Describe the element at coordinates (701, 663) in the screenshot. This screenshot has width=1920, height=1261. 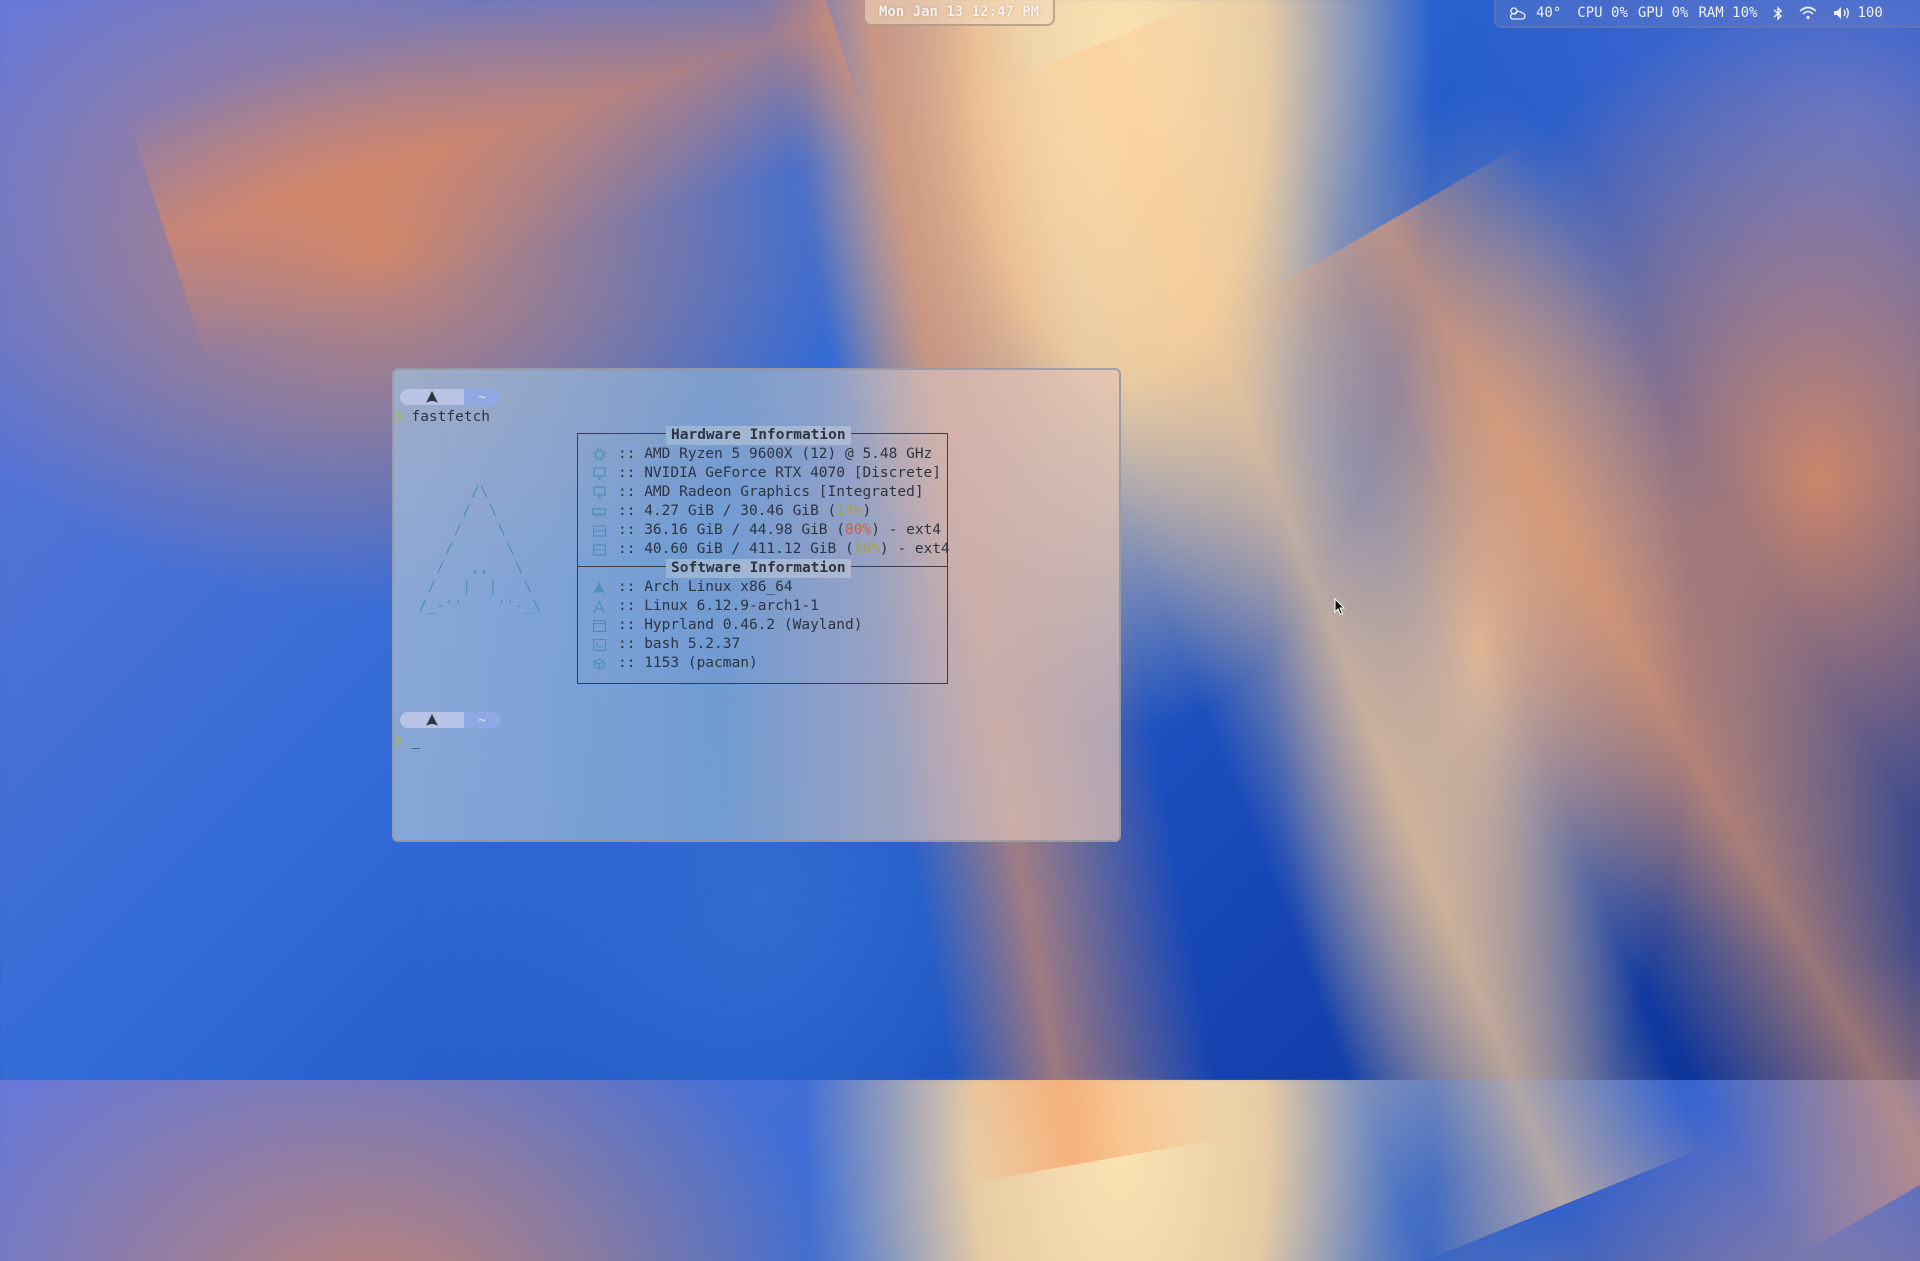
I see `software-info-value: 1153 (pacman)` at that location.